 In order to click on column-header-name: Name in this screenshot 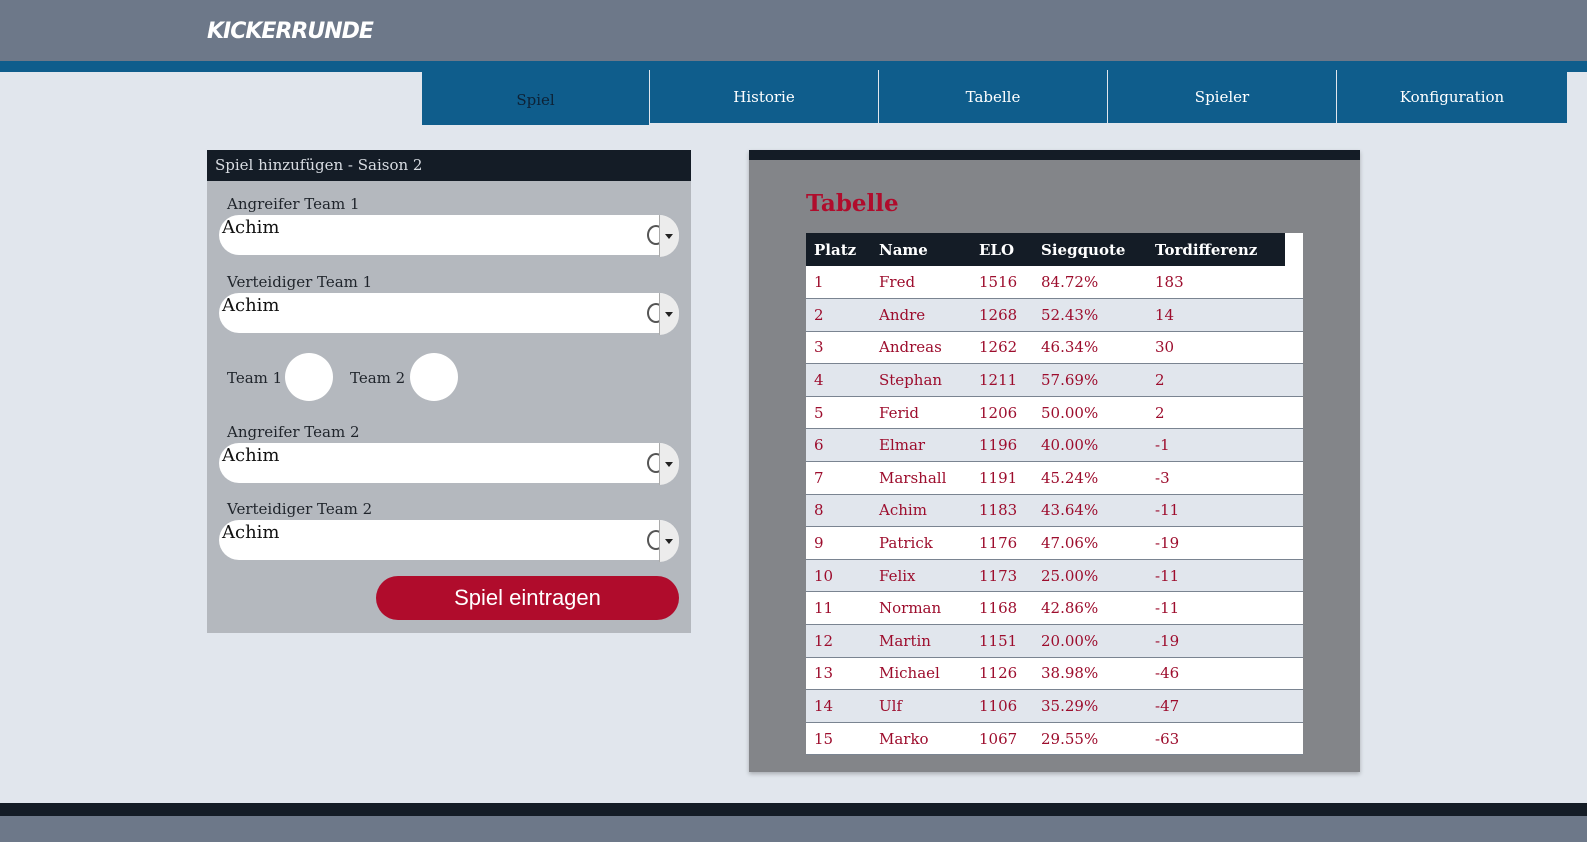, I will do `click(921, 249)`.